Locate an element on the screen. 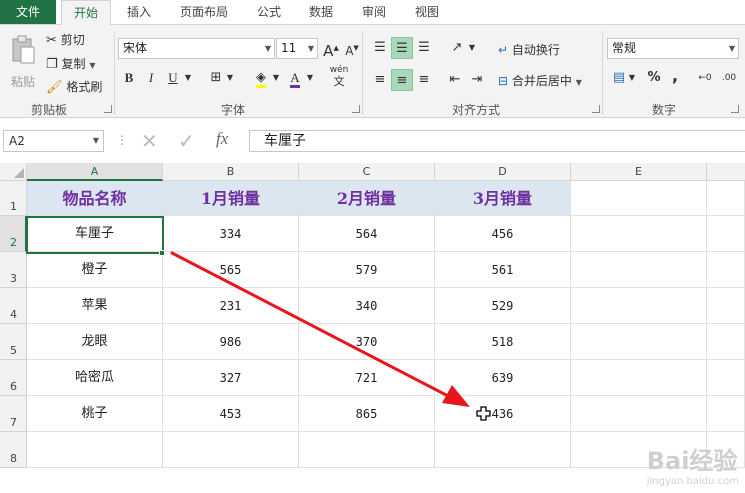  fill-color-button: ◈ is located at coordinates (261, 78).